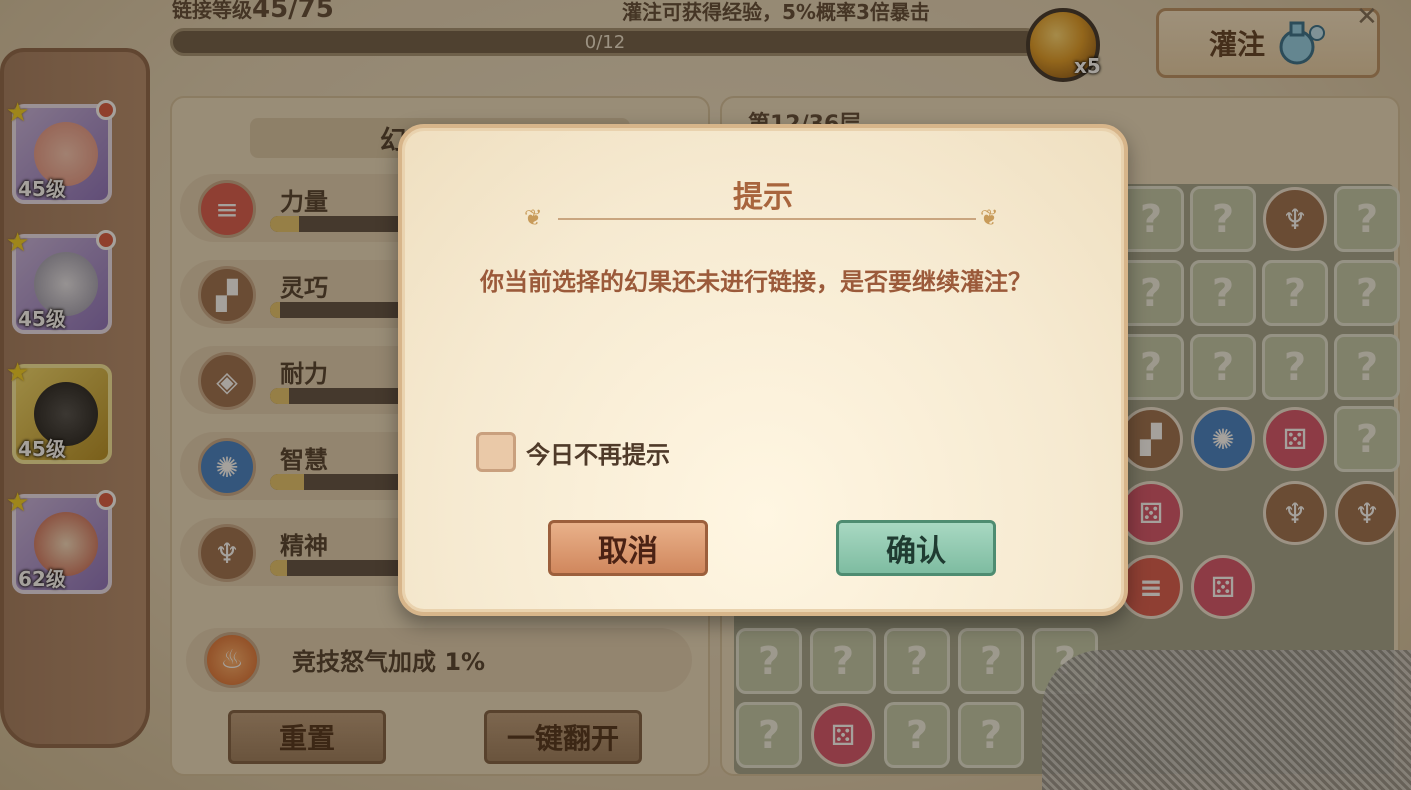  I want to click on dialog-message: 你当前选择的幻果还未进行链接，是否要继续灌注？, so click(756, 282).